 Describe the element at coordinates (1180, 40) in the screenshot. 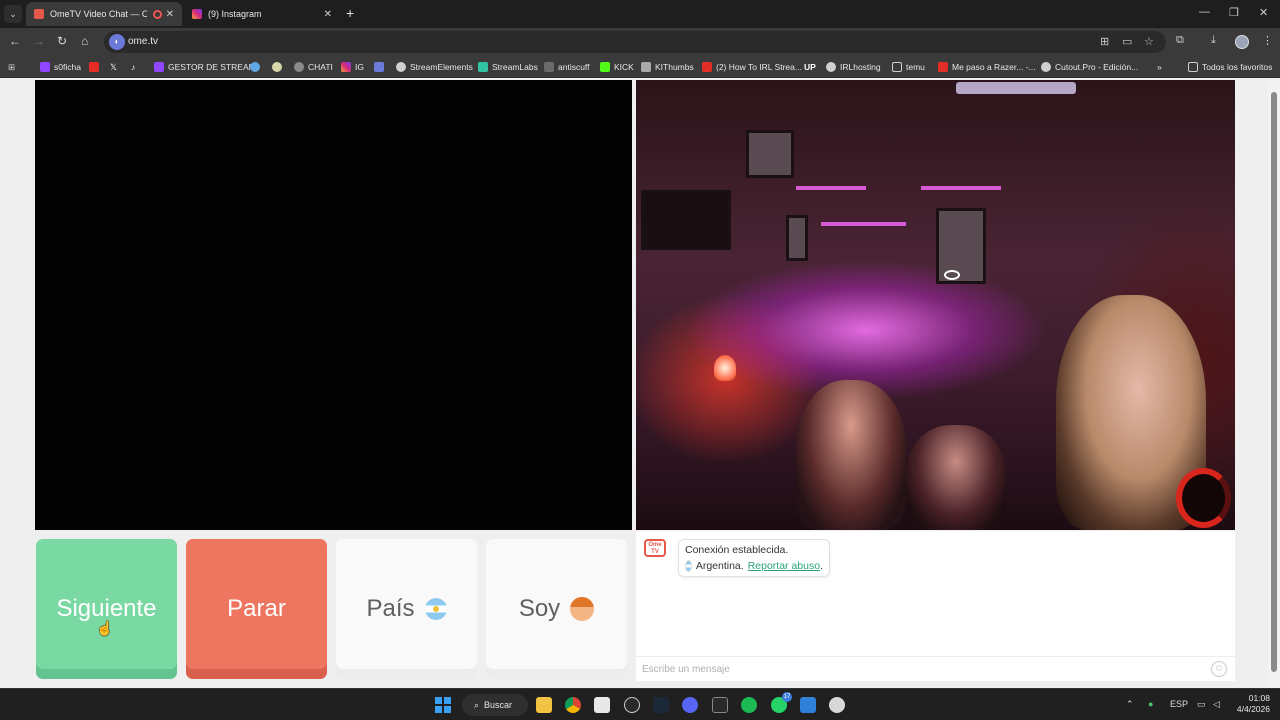

I see `extensions-icon: ⧉` at that location.